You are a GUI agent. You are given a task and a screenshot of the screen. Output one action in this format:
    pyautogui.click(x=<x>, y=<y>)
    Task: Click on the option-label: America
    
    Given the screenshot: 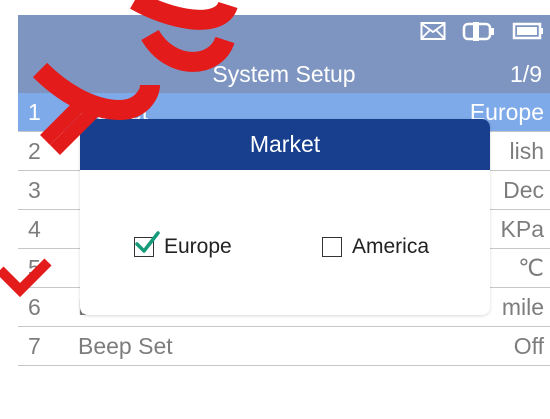 What is the action you would take?
    pyautogui.click(x=391, y=246)
    